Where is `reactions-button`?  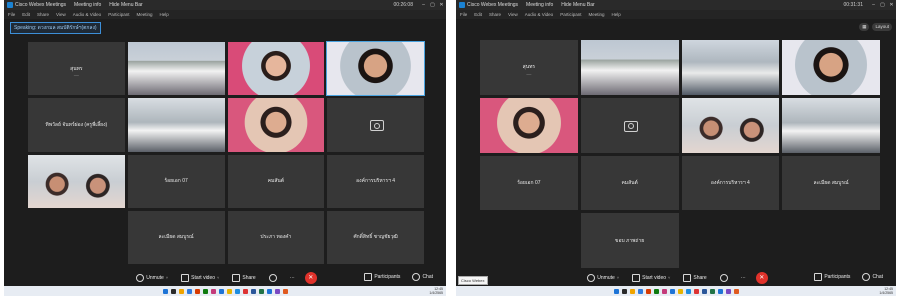
reactions-button is located at coordinates (724, 278).